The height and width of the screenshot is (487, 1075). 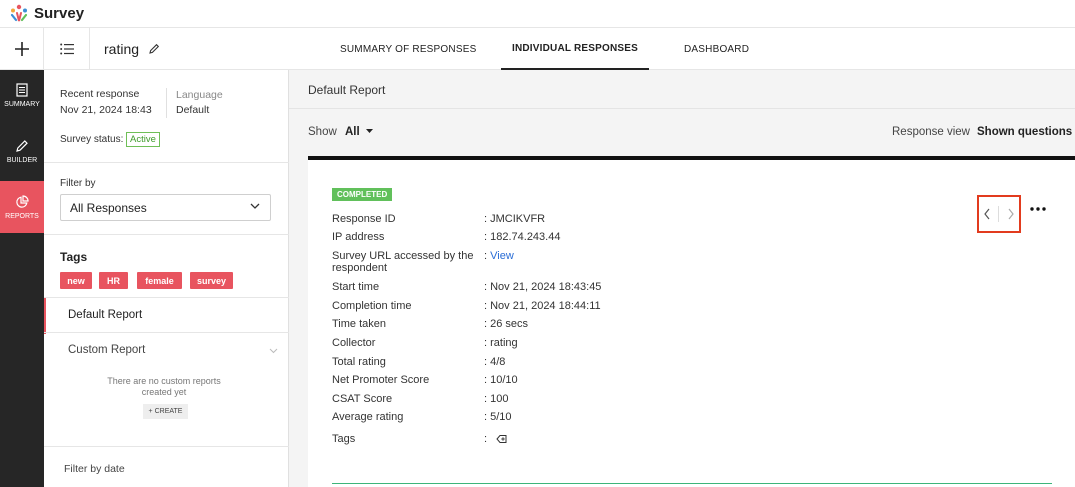 I want to click on tag-chip: new, so click(x=76, y=280).